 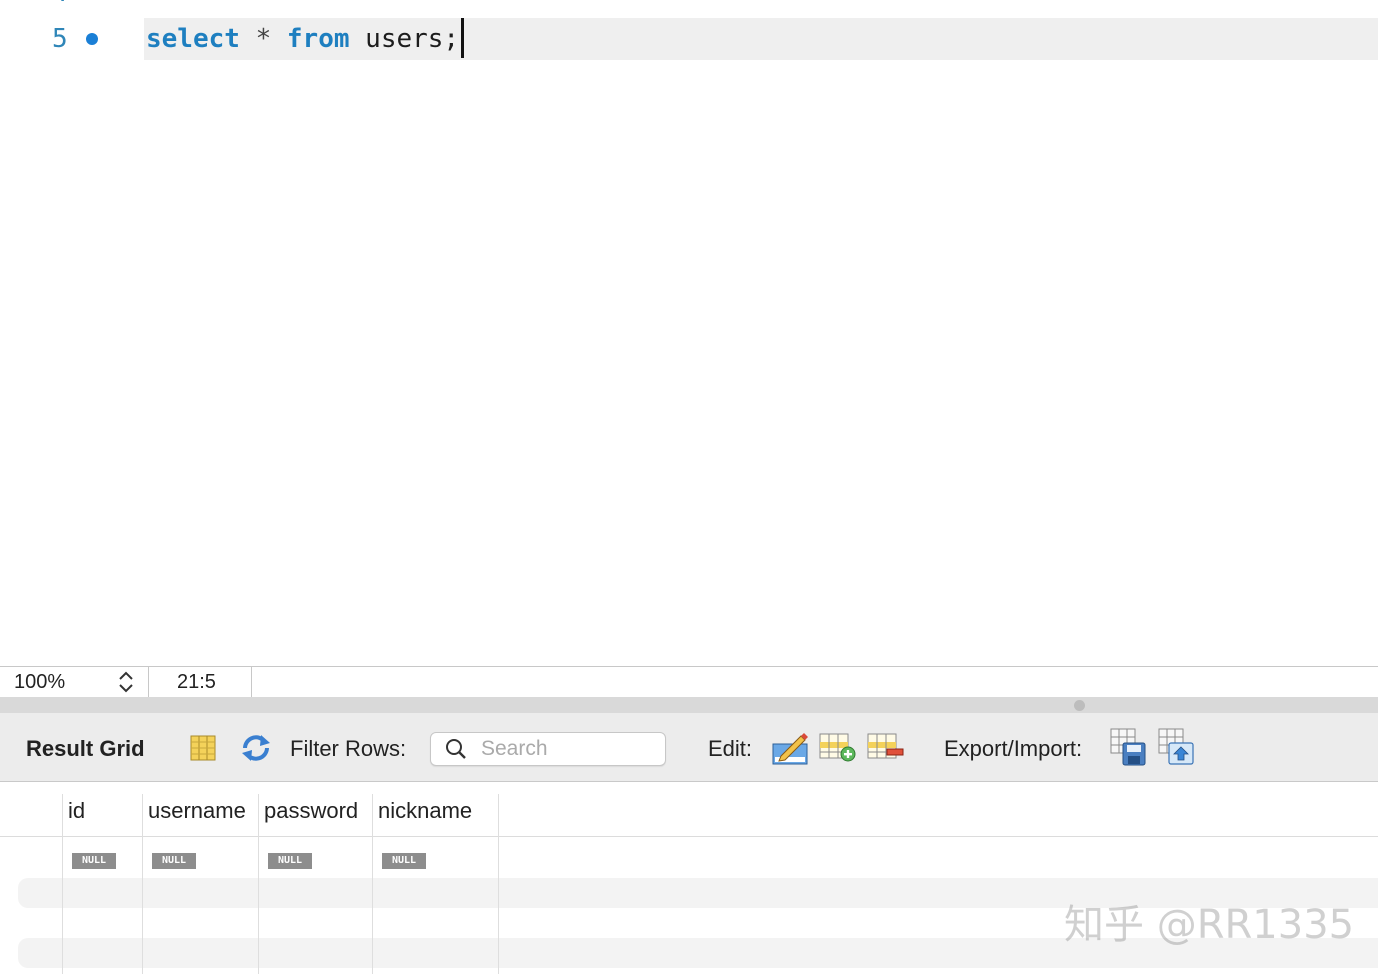 I want to click on search-icon, so click(x=456, y=749).